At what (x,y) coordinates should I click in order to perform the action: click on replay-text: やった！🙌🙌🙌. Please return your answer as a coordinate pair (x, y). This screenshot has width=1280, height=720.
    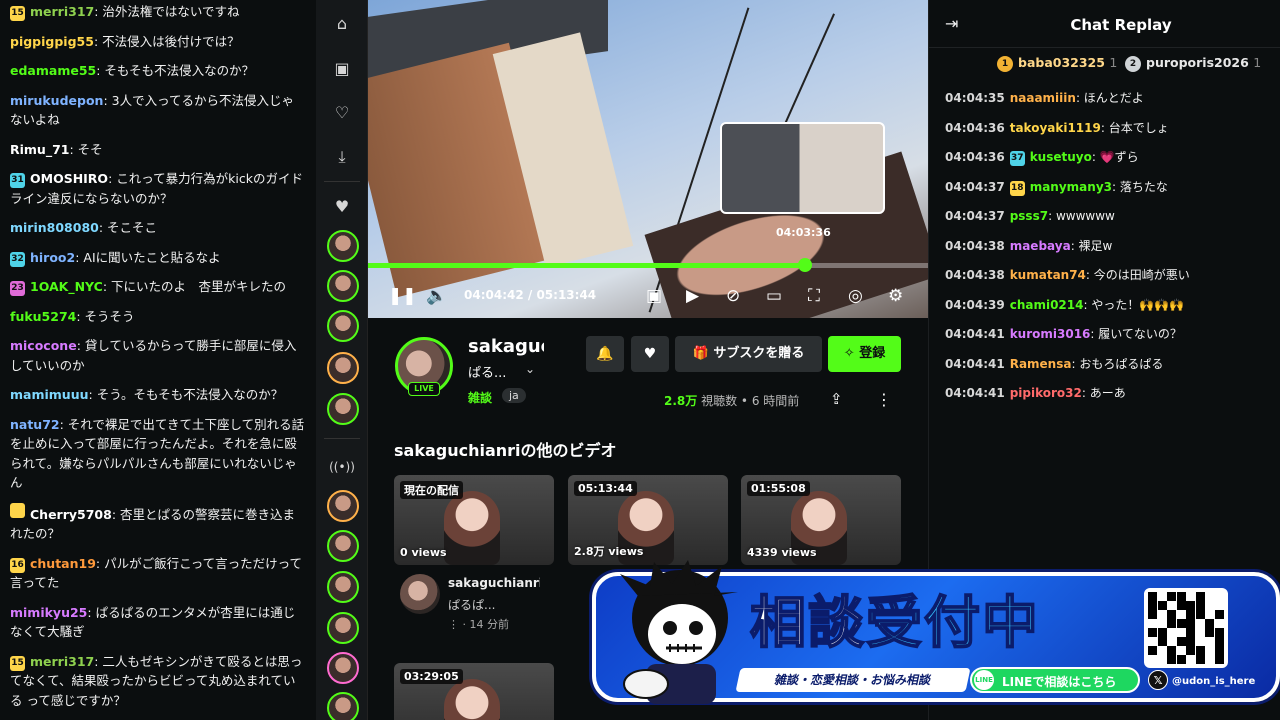
    Looking at the image, I should click on (1138, 304).